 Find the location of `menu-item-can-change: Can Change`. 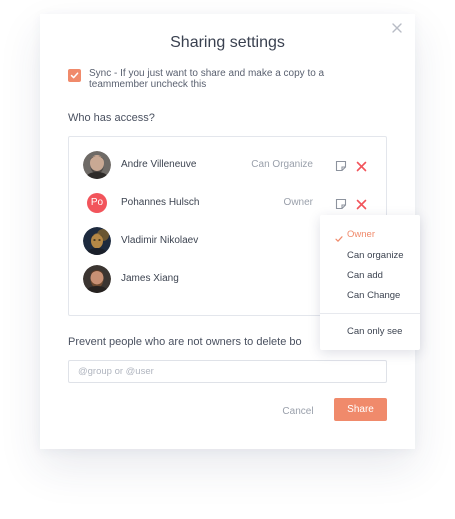

menu-item-can-change: Can Change is located at coordinates (373, 295).